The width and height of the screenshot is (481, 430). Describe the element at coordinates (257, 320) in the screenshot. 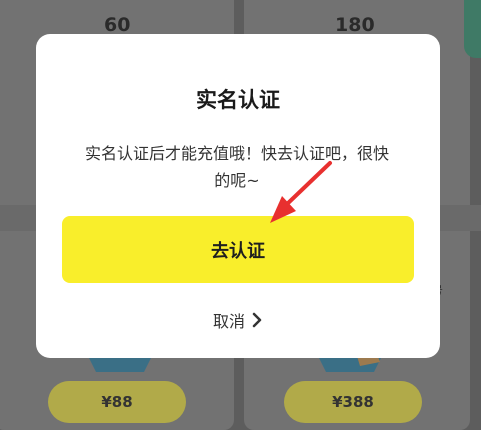

I see `chevron-right-icon` at that location.